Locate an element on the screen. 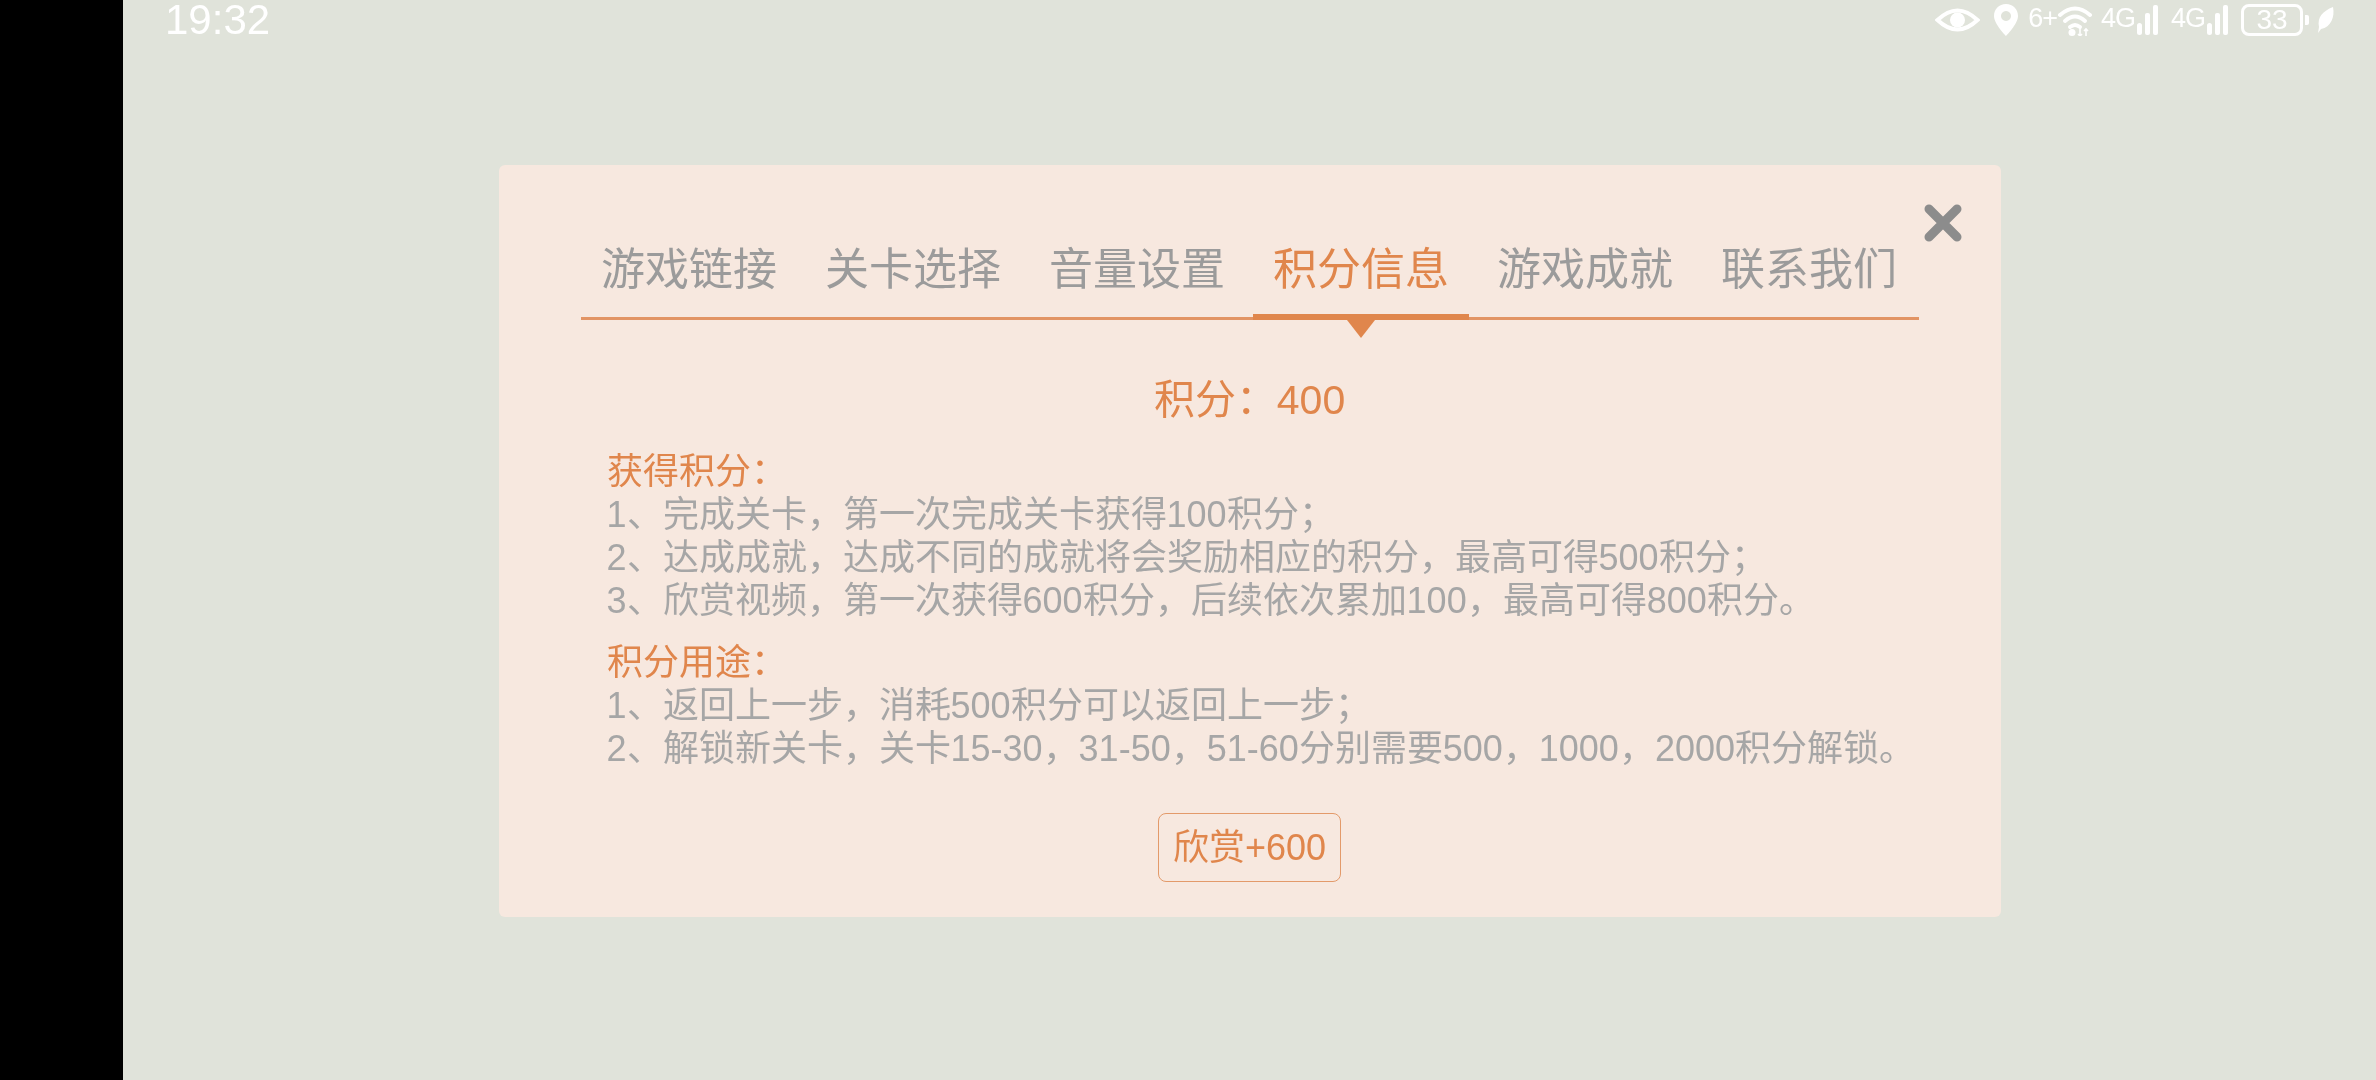  rule-text: 3、欣赏视频，第一次获得600积分，后续依次累加100，最高可得800积分。 is located at coordinates (1211, 600).